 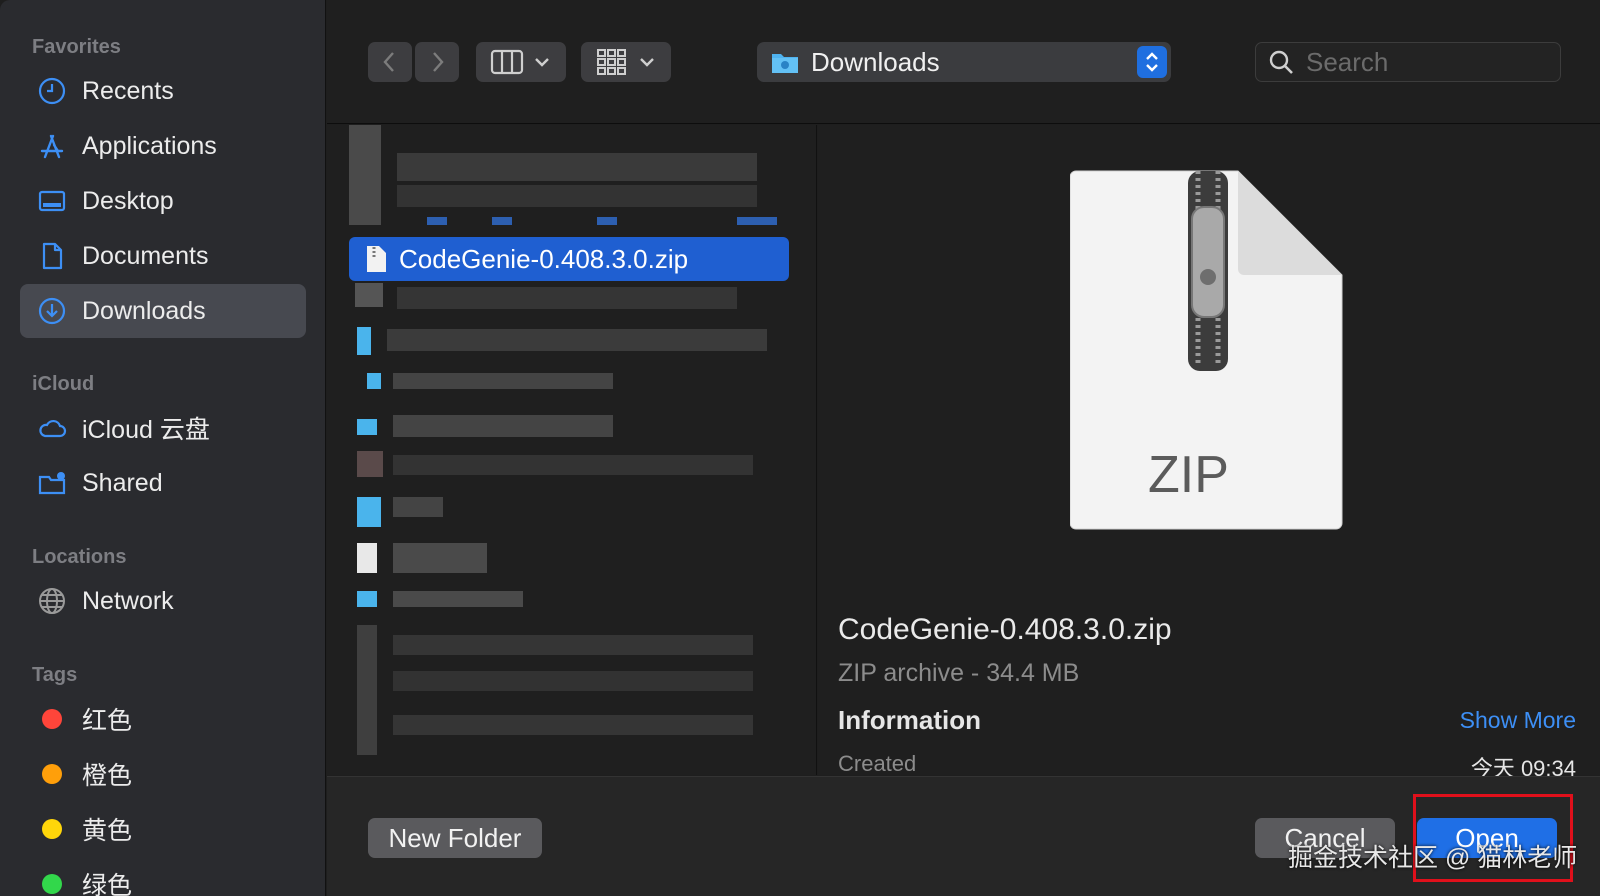 What do you see at coordinates (128, 200) in the screenshot?
I see `sidebar-item-label: Desktop` at bounding box center [128, 200].